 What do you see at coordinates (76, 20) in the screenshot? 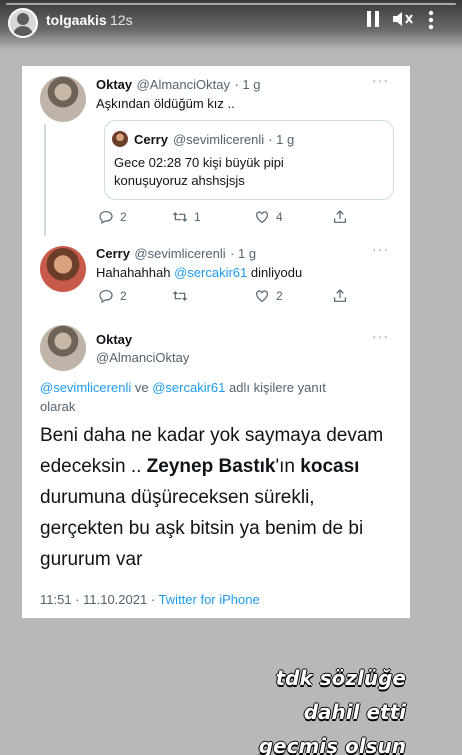
I see `story-username: tolgaakis` at bounding box center [76, 20].